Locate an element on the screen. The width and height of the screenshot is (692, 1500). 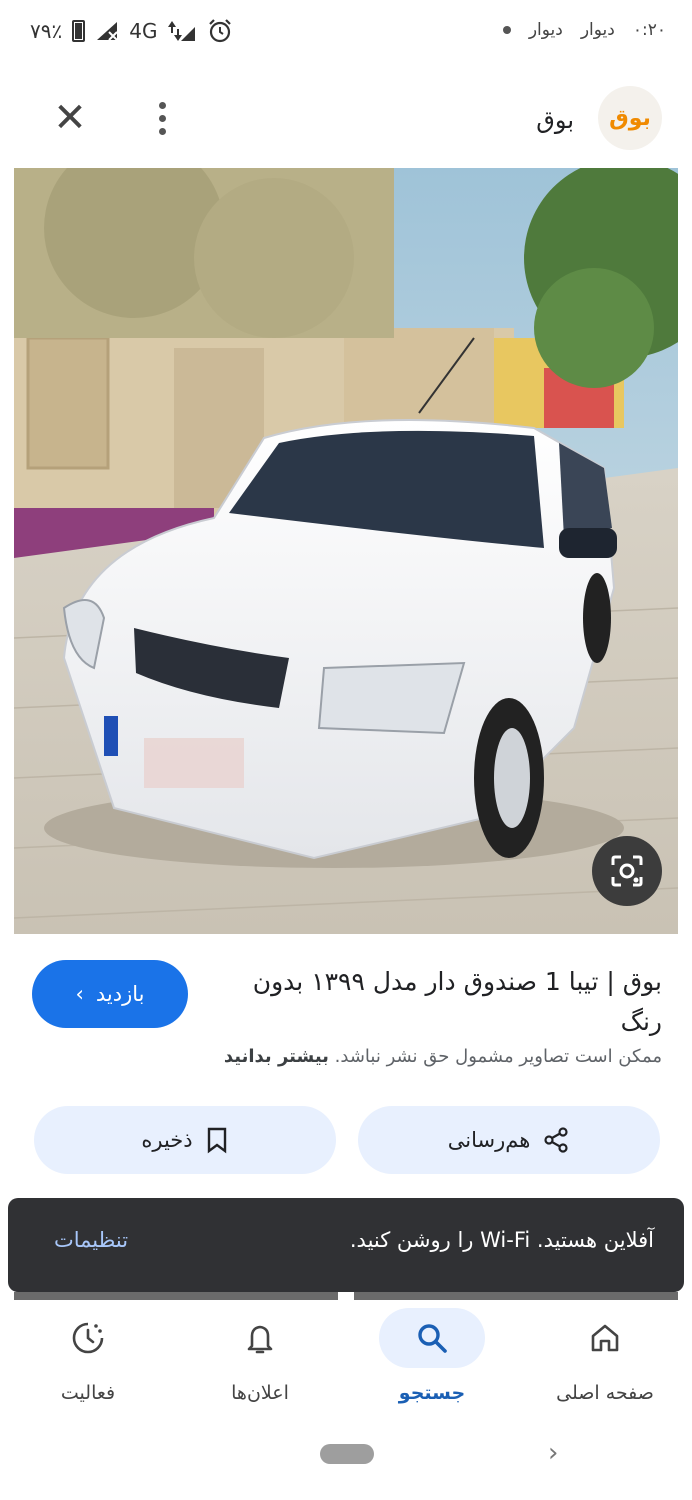
save-button: ذخیره is located at coordinates (185, 1140).